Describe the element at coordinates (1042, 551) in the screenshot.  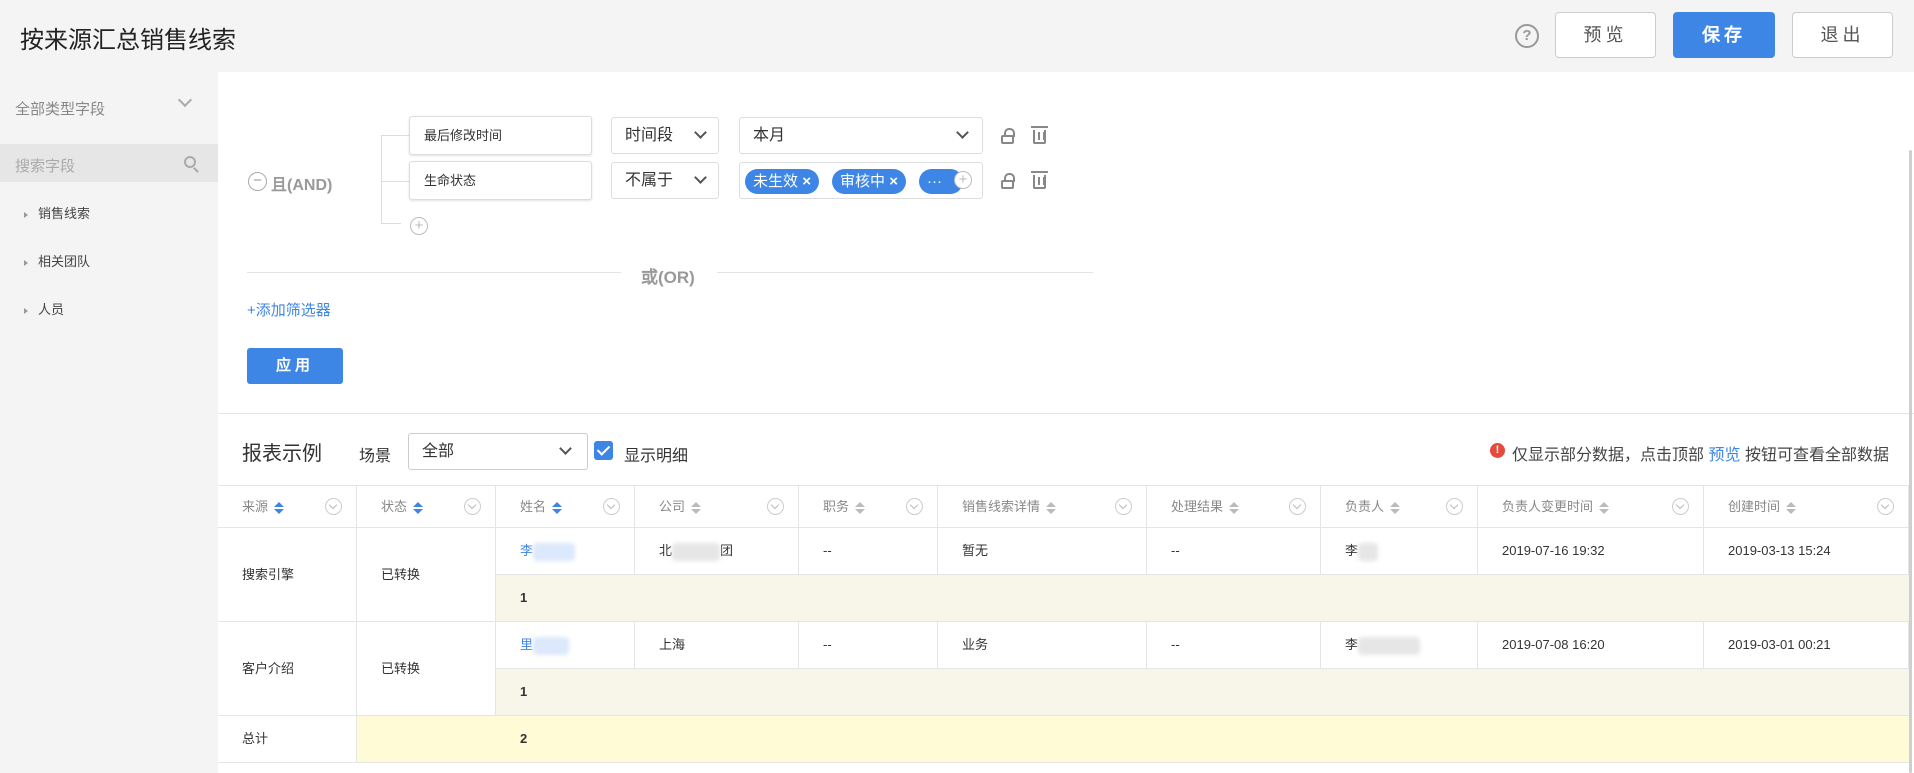
I see `detail-cell: 暂无` at that location.